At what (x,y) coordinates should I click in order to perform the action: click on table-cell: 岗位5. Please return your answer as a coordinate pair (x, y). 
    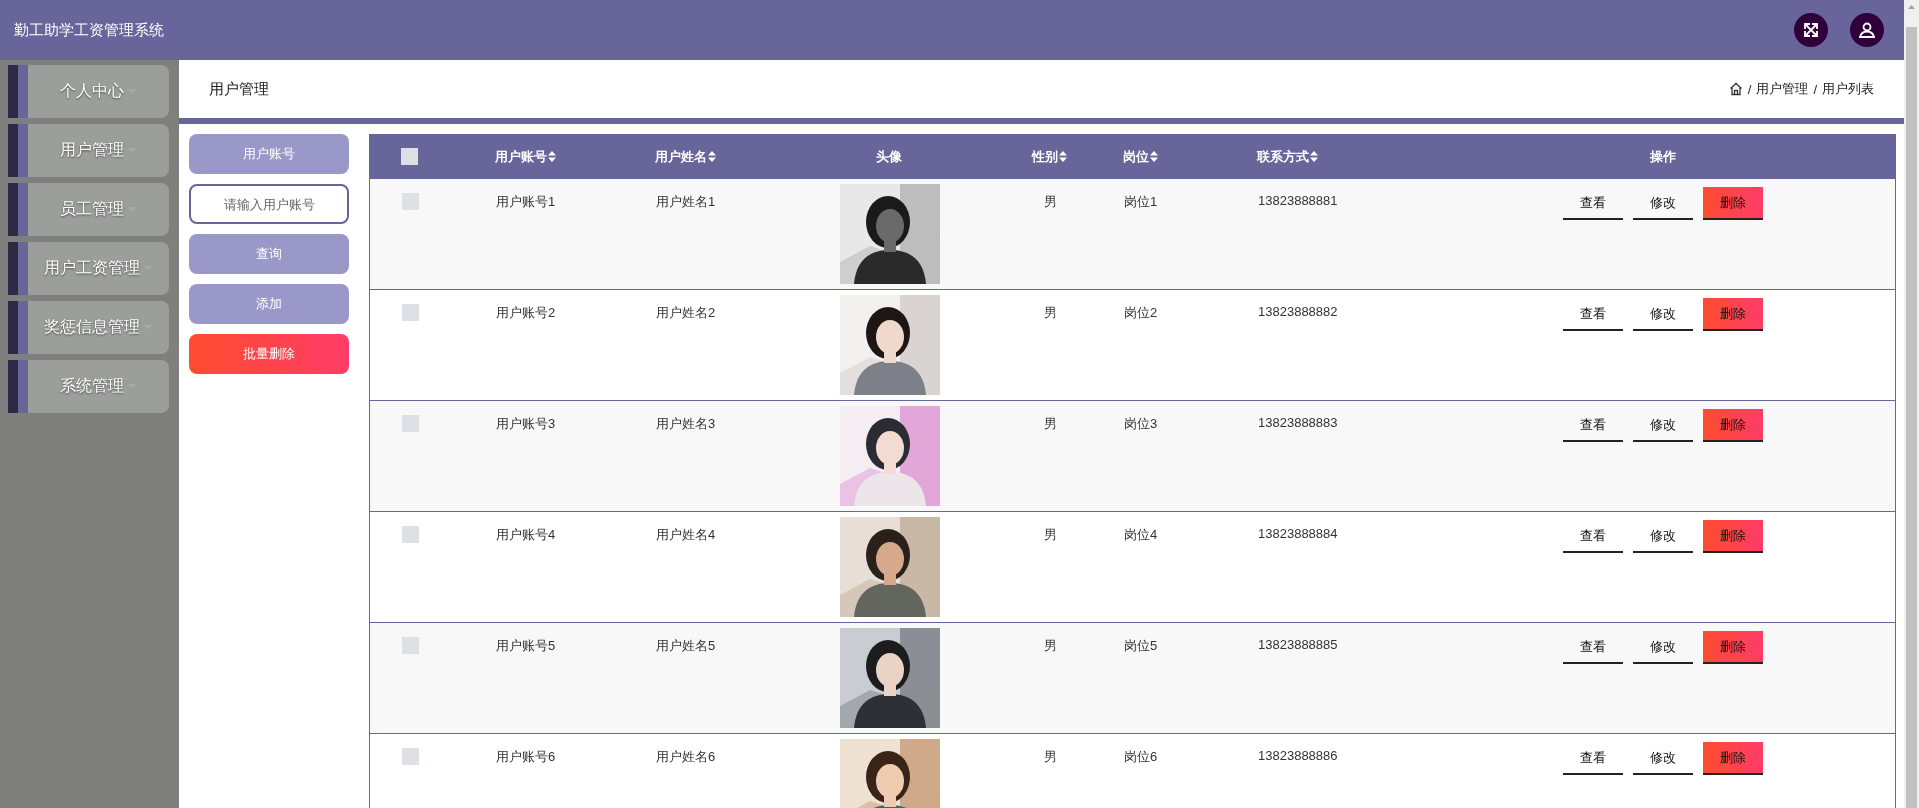
    Looking at the image, I should click on (1141, 646).